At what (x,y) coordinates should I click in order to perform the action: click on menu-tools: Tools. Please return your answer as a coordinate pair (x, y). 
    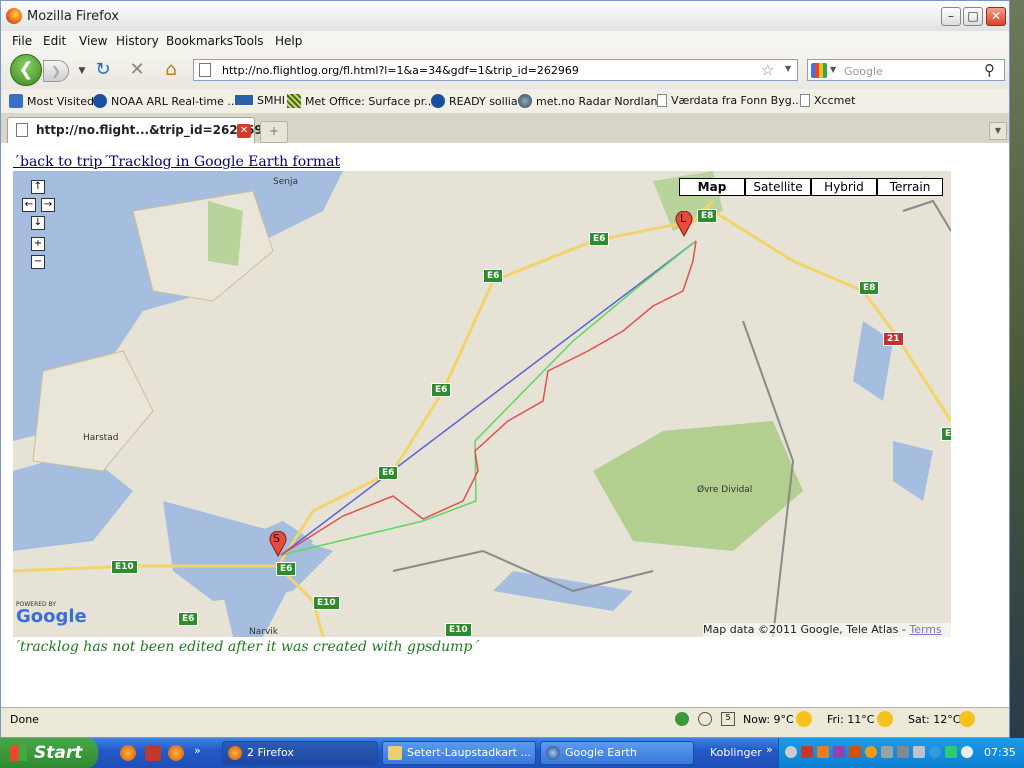
    Looking at the image, I should click on (249, 41).